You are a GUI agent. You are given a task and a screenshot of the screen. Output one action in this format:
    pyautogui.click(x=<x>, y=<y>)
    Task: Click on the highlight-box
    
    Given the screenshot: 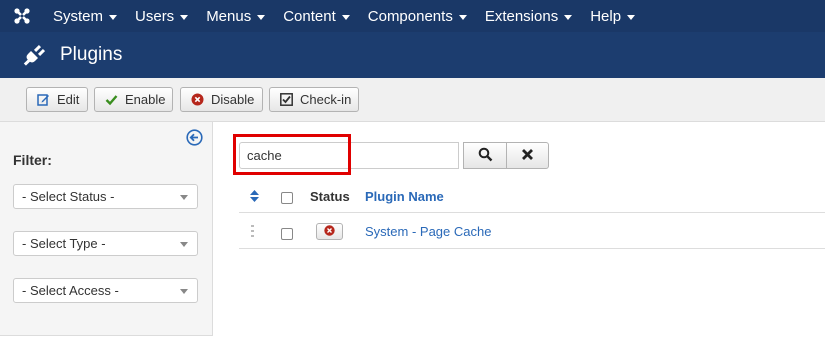 What is the action you would take?
    pyautogui.click(x=292, y=154)
    